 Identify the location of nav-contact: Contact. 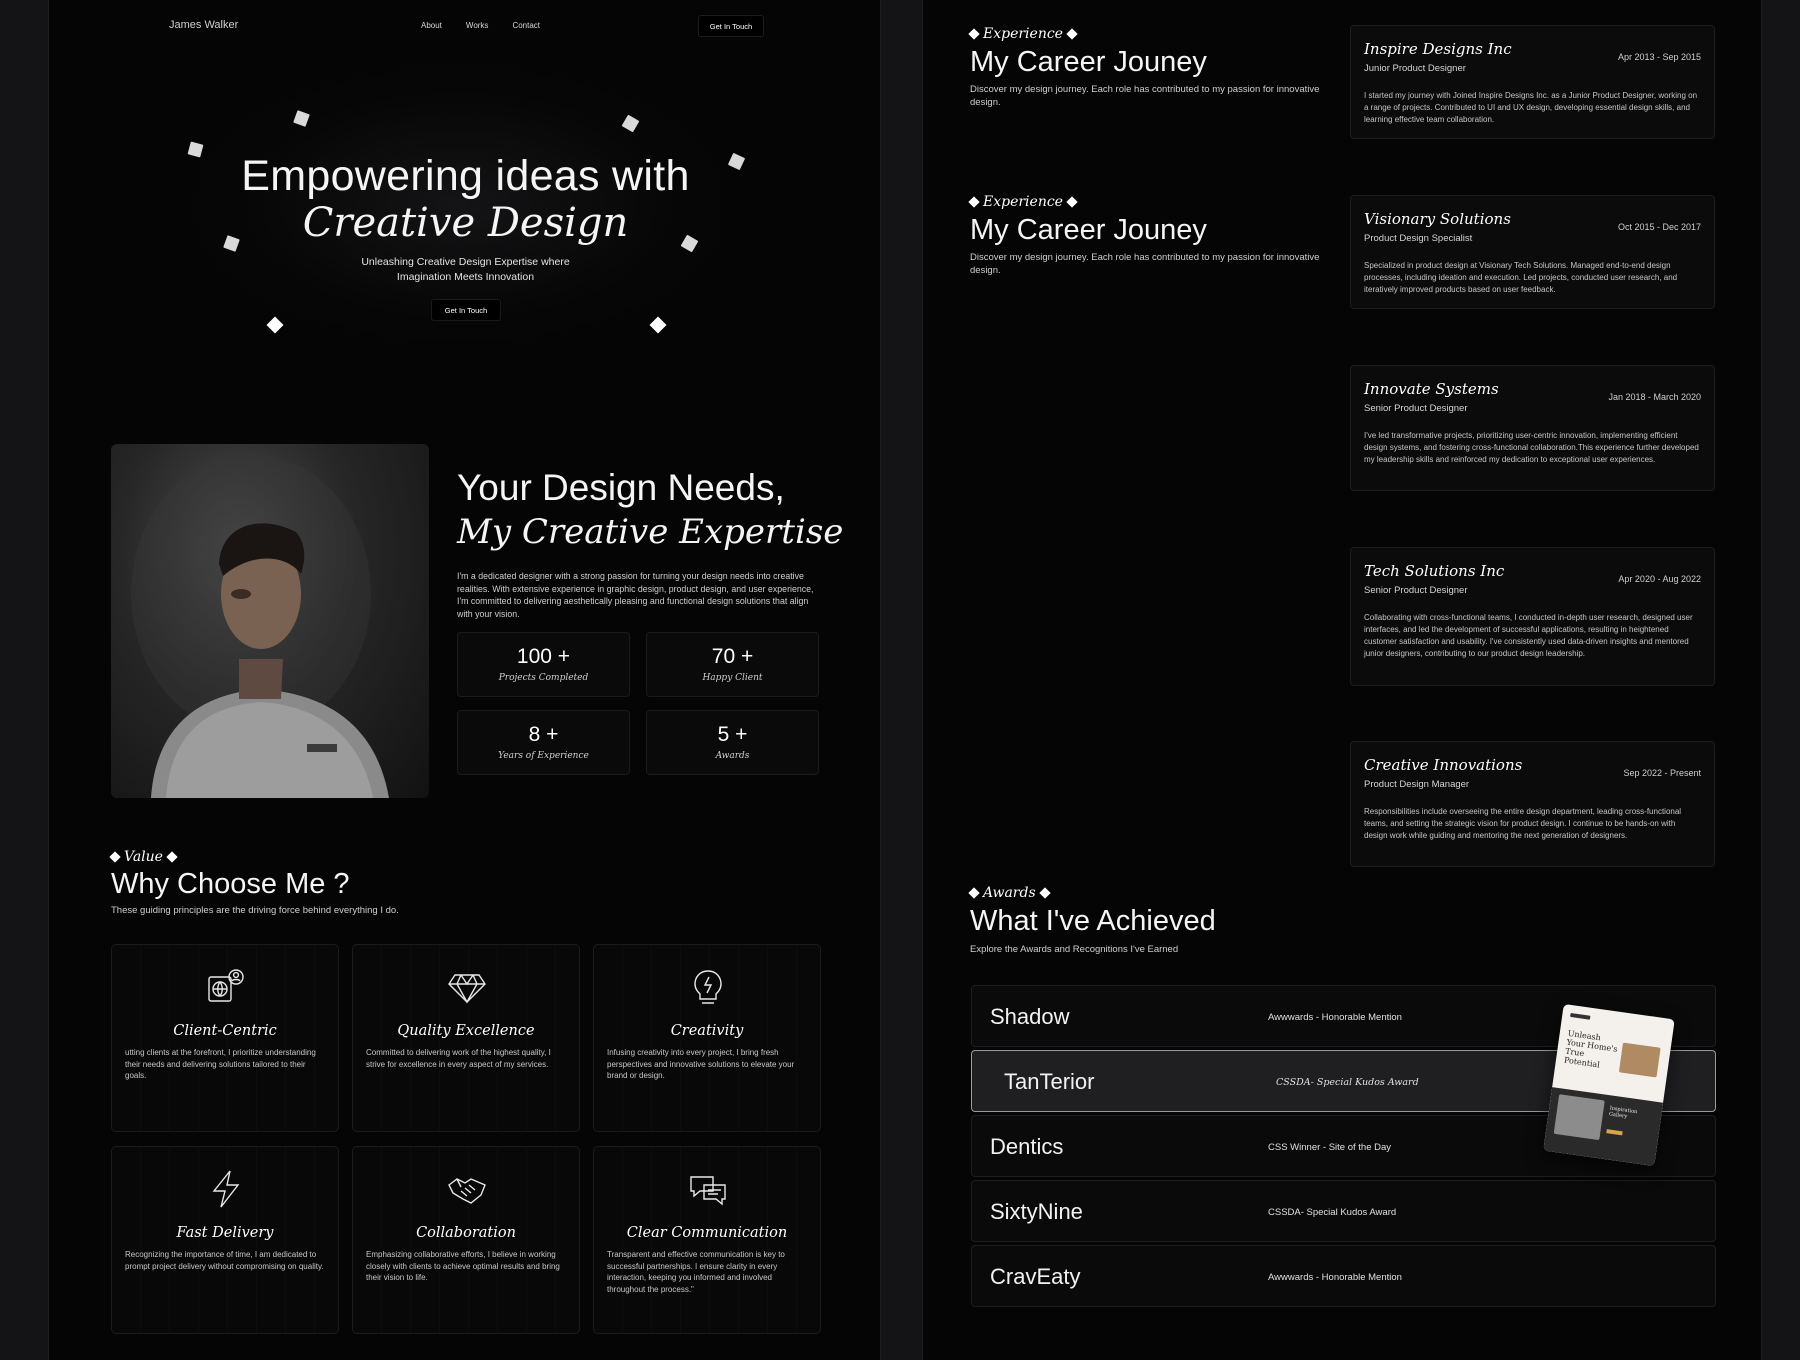
(526, 25).